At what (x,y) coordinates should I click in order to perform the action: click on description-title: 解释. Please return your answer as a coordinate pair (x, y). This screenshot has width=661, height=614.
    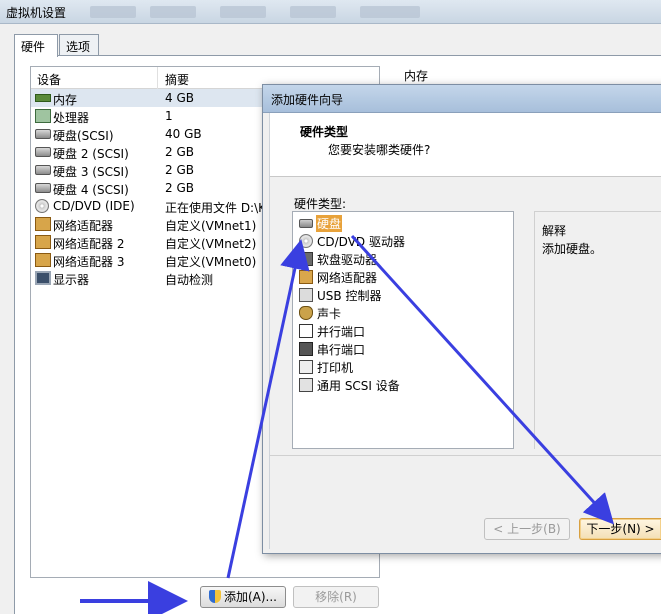
    Looking at the image, I should click on (554, 231).